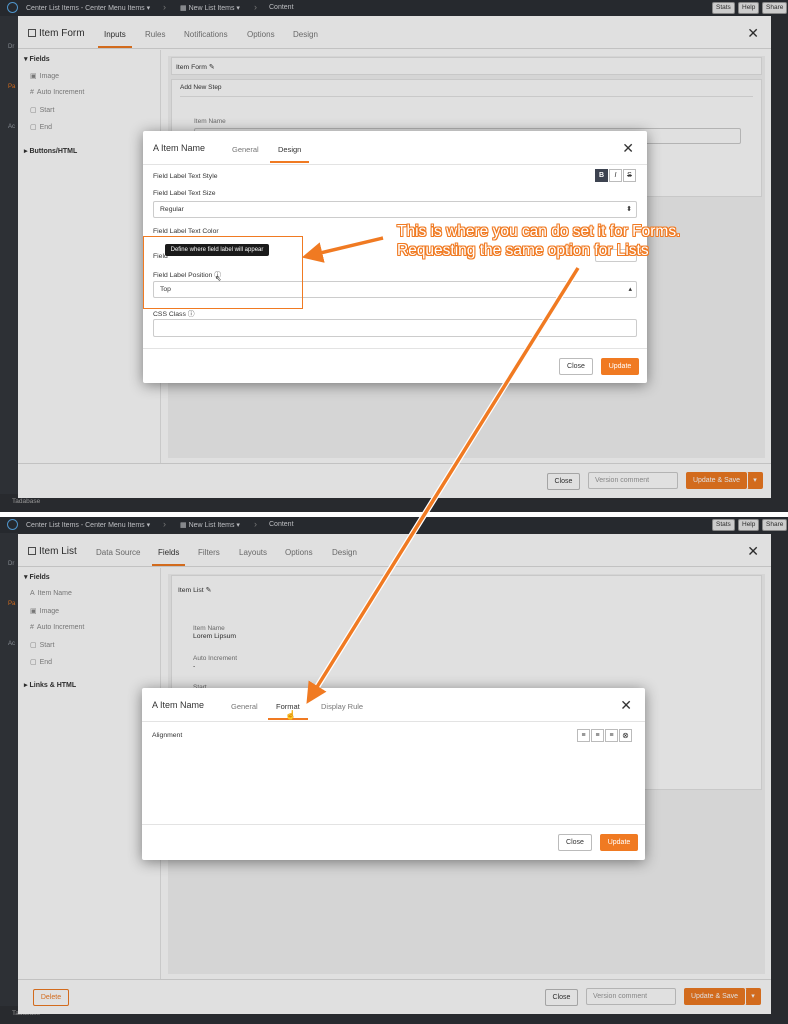 Image resolution: width=788 pixels, height=1024 pixels. Describe the element at coordinates (523, 250) in the screenshot. I see `annotation-line-2: Requesting the same option for Lists` at that location.